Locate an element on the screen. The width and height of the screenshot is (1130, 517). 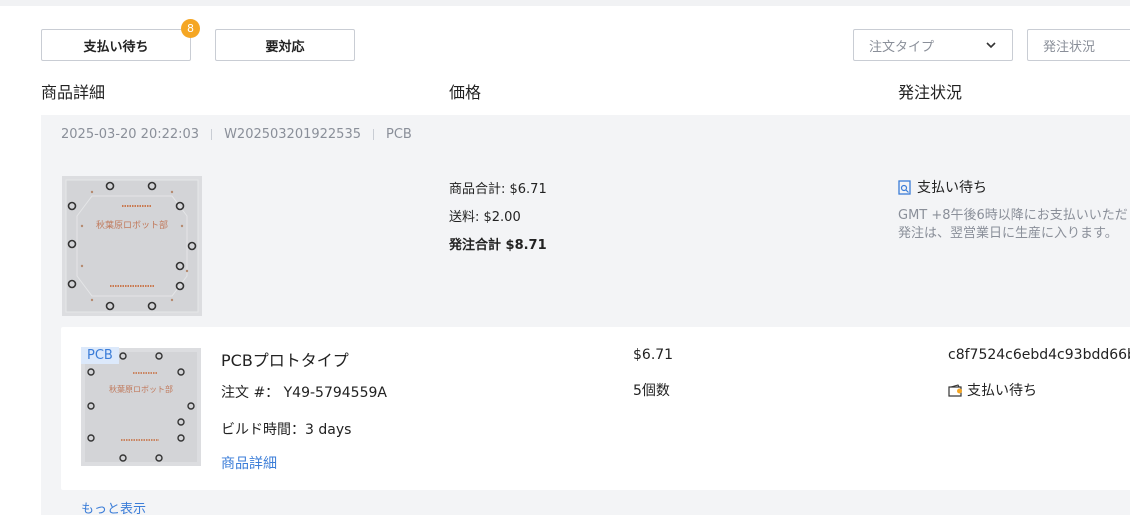
order-type-placeholder: 注文タイプ is located at coordinates (902, 47).